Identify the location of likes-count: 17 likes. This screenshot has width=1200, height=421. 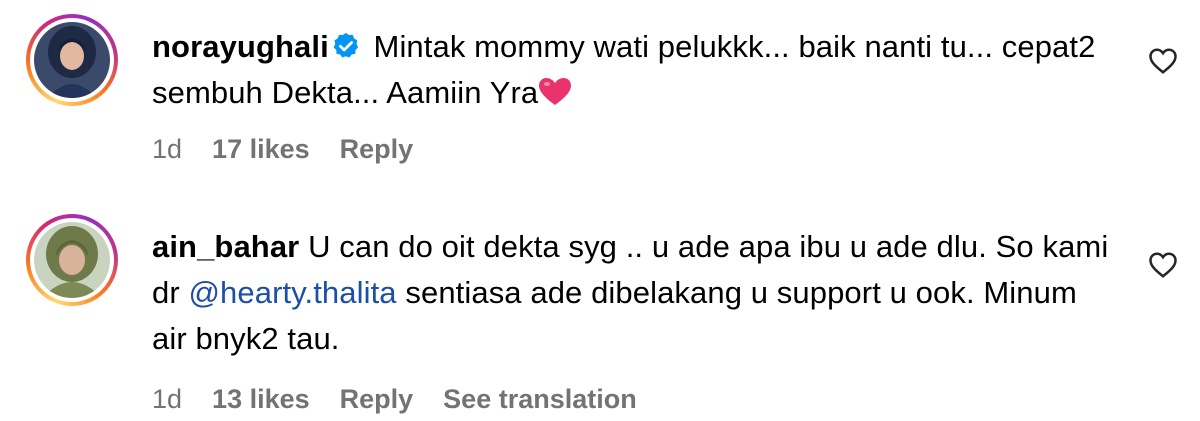
(261, 149).